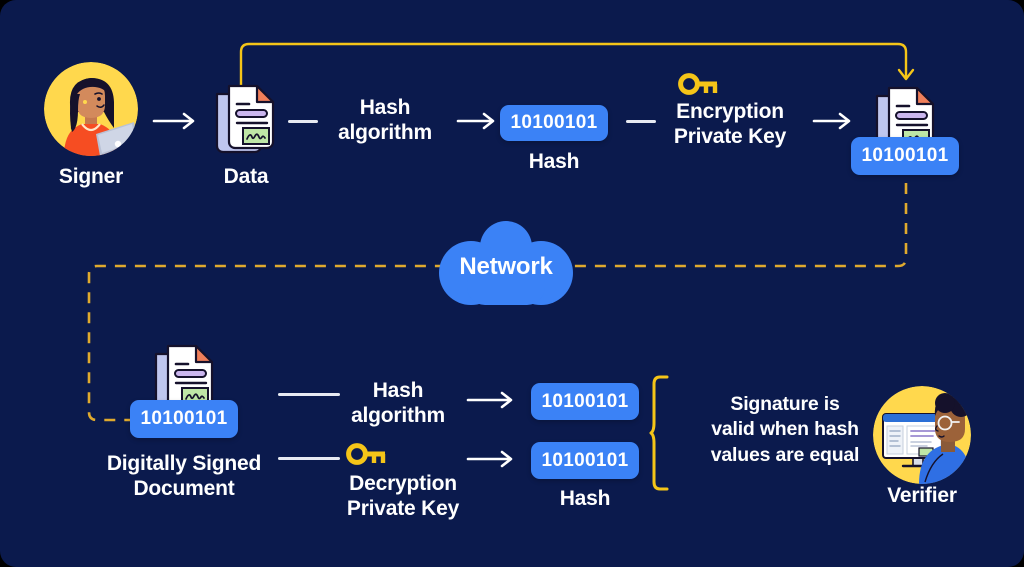  What do you see at coordinates (303, 121) in the screenshot?
I see `connector-data-to-hashalgo` at bounding box center [303, 121].